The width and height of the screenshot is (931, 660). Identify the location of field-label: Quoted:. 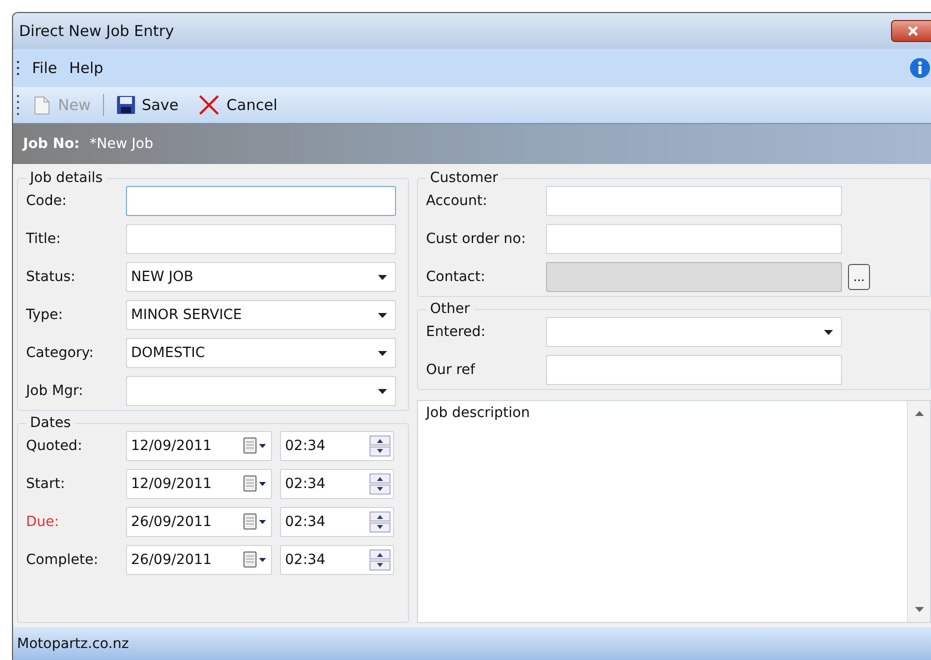
(55, 446).